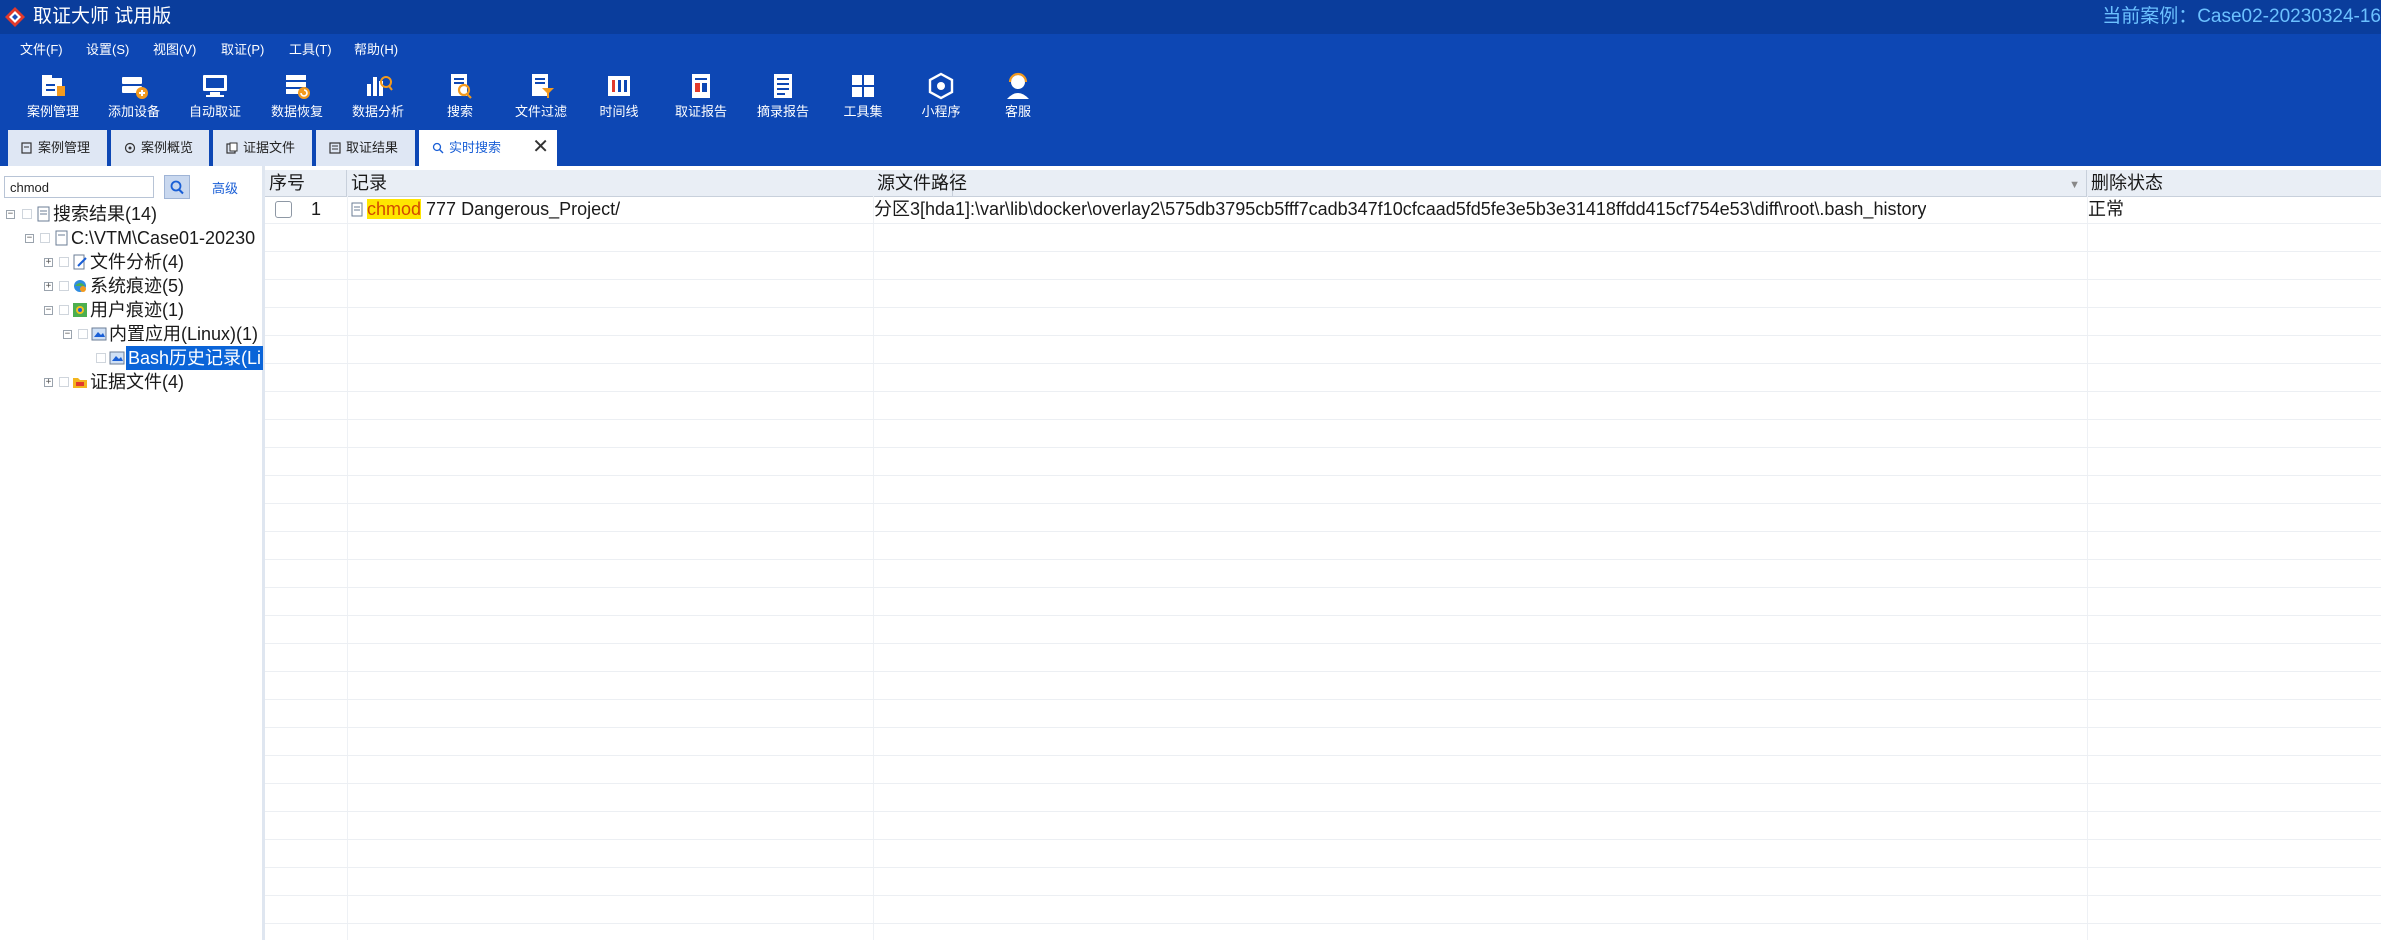 The height and width of the screenshot is (940, 2381). What do you see at coordinates (922, 183) in the screenshot?
I see `column-header-label: 源文件路径` at bounding box center [922, 183].